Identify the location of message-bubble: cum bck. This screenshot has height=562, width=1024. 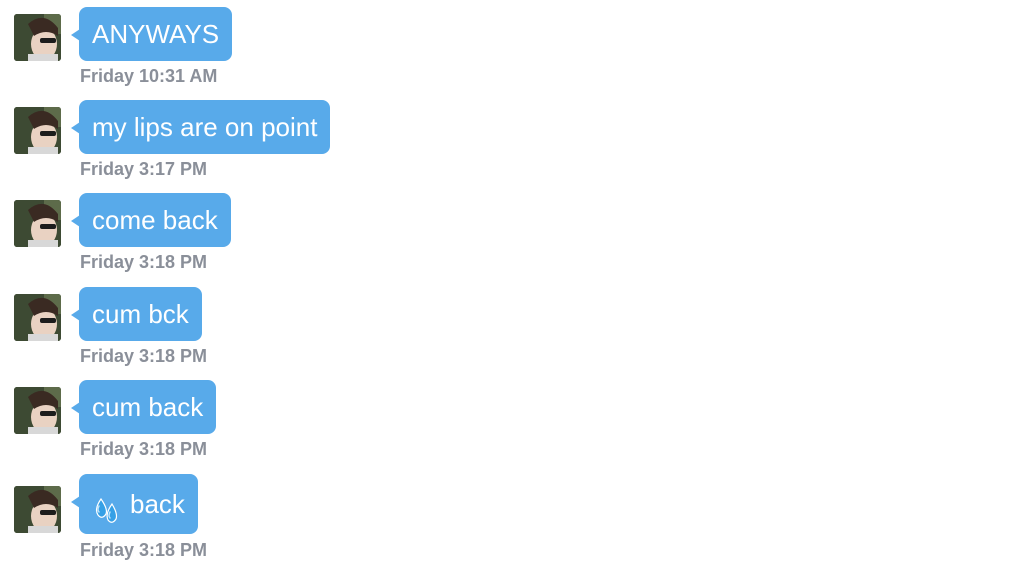
(136, 314).